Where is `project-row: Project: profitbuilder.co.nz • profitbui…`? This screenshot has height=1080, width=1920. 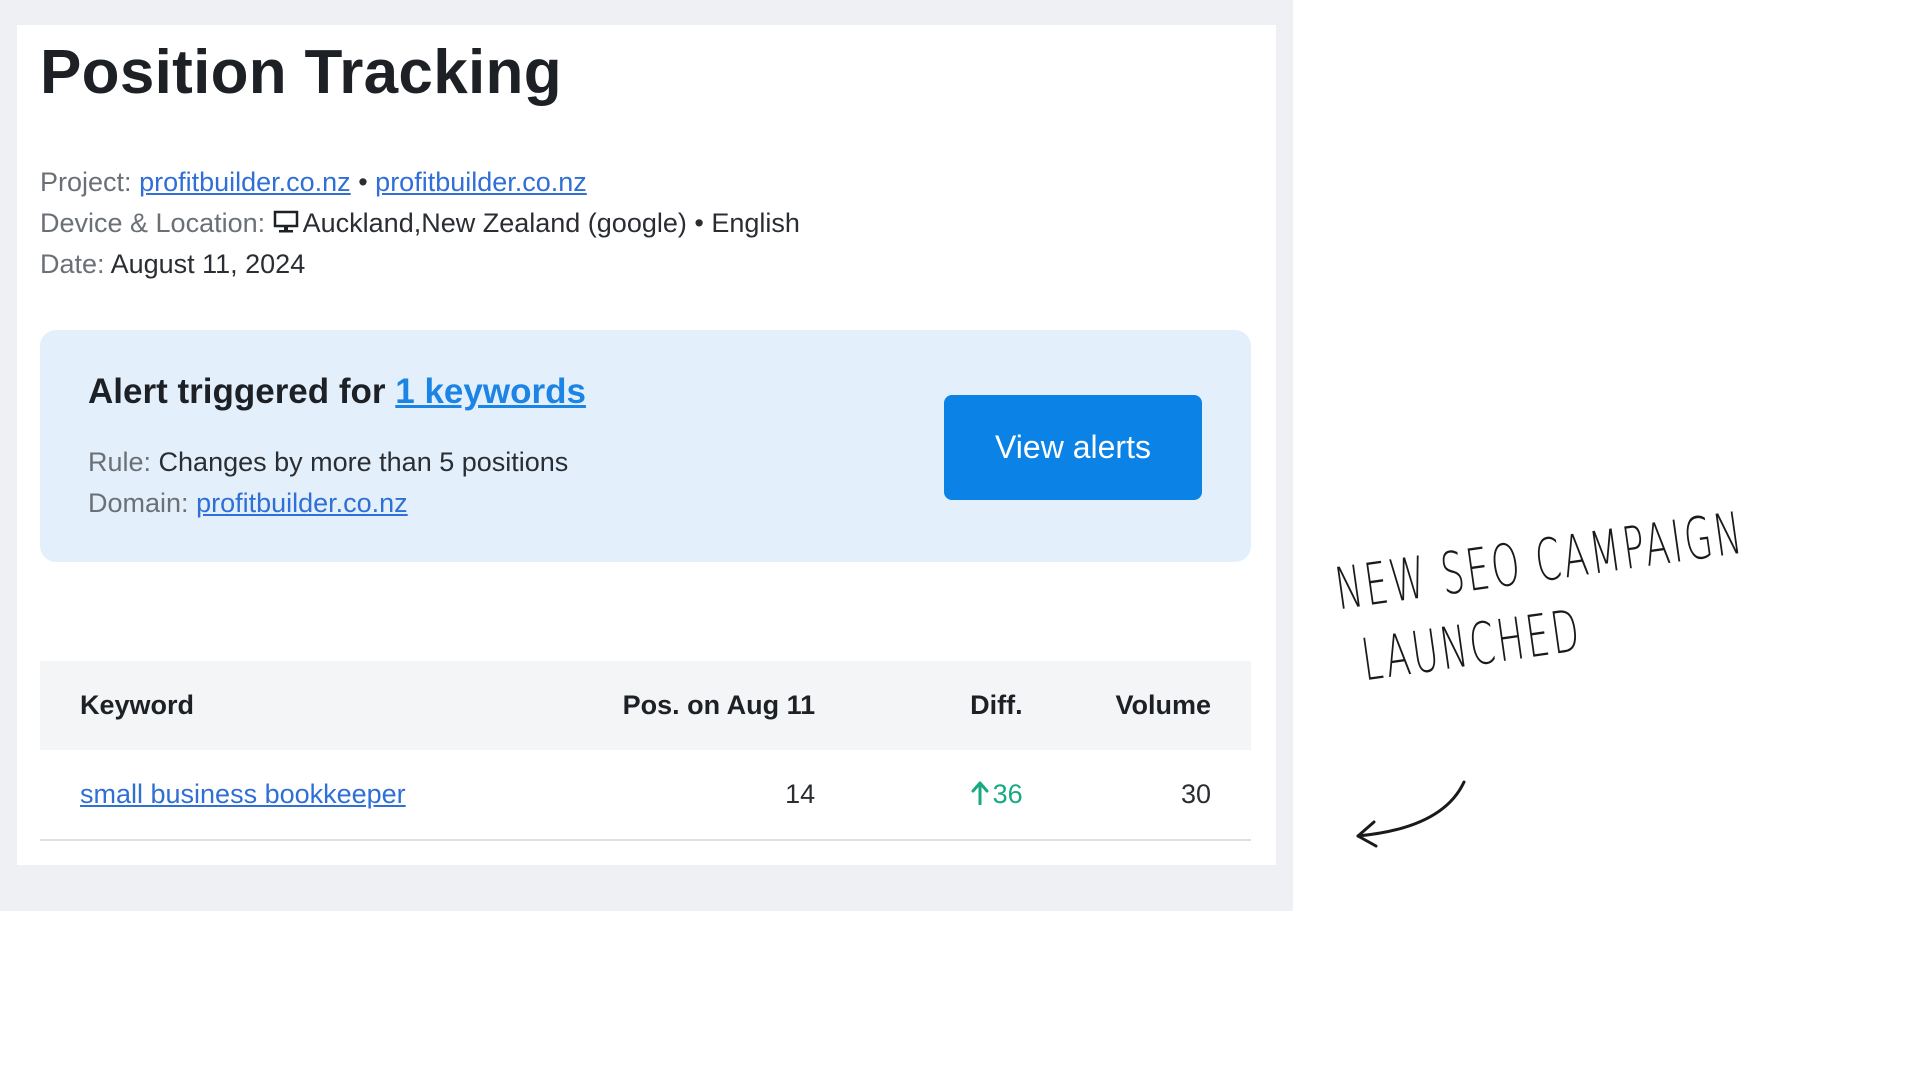
project-row: Project: profitbuilder.co.nz • profitbui… is located at coordinates (420, 182).